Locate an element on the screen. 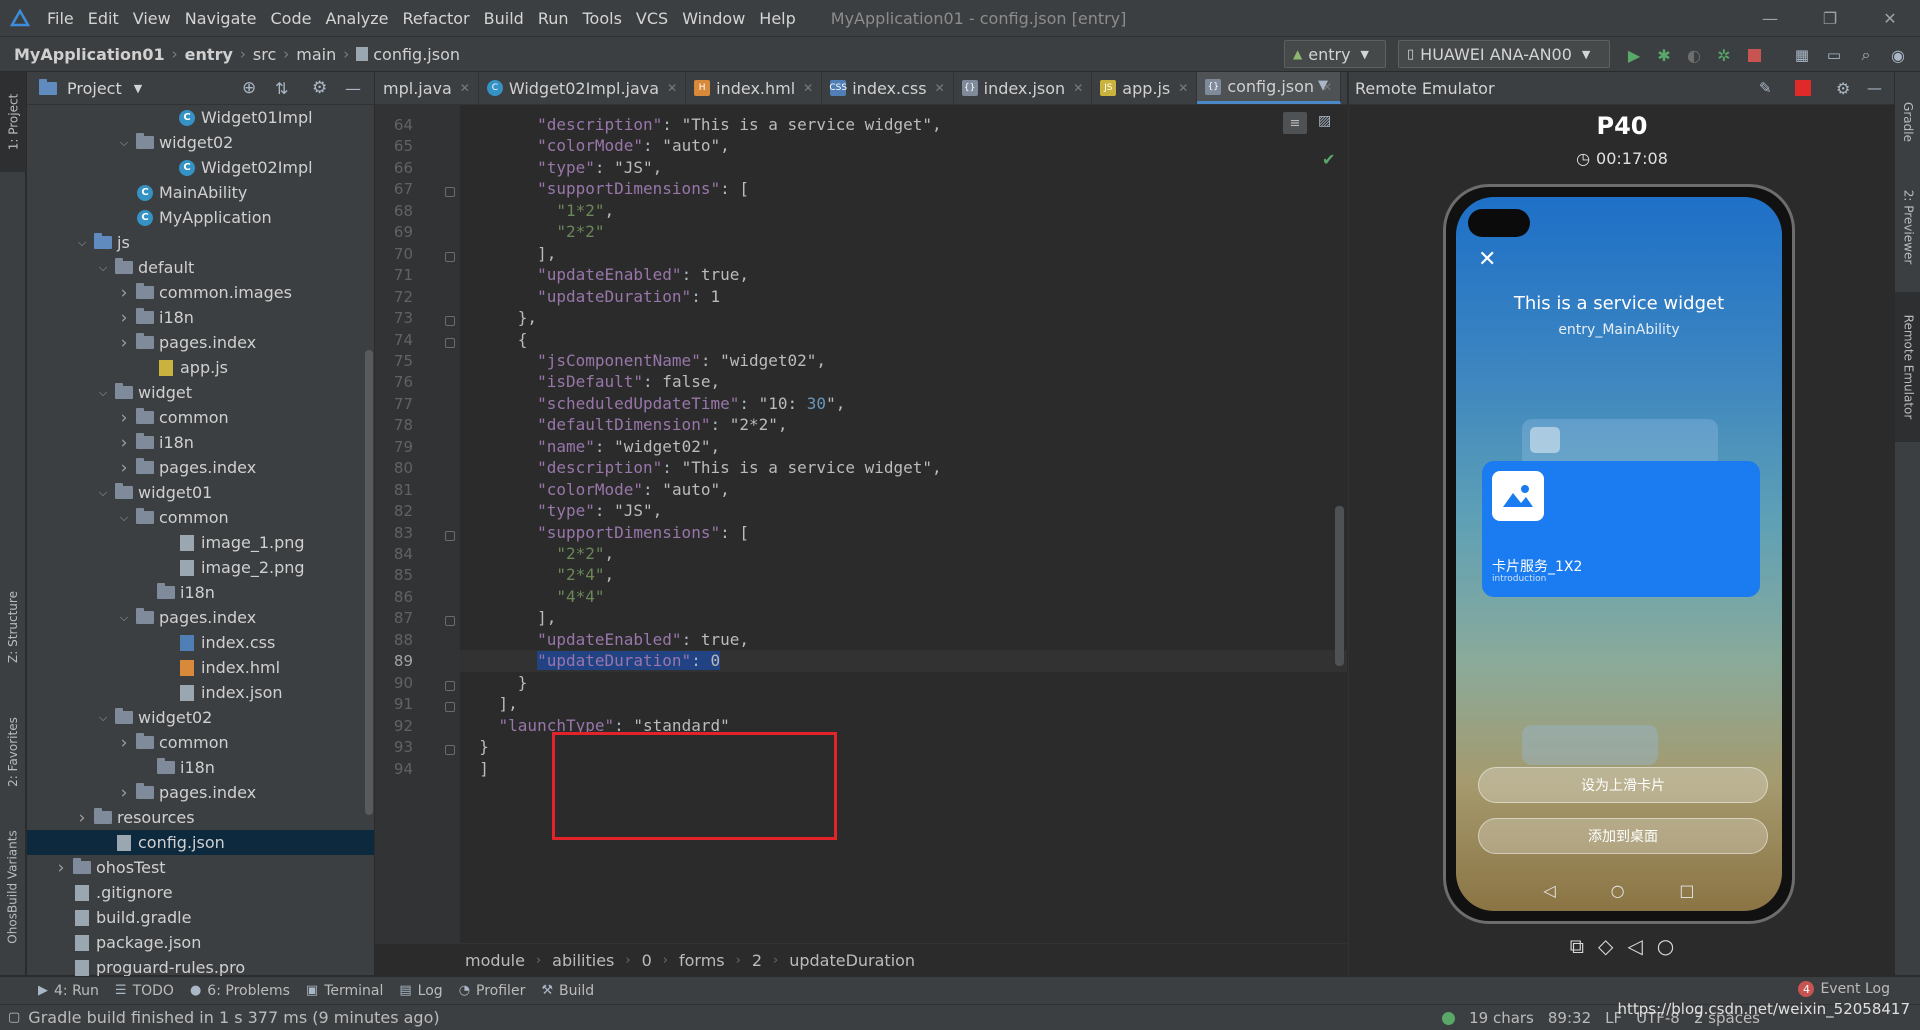 This screenshot has width=1920, height=1030. code-line: } is located at coordinates (903, 683).